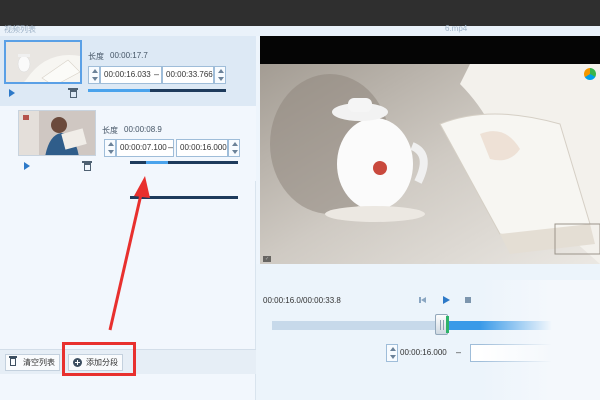 This screenshot has height=400, width=600. Describe the element at coordinates (157, 74) in the screenshot. I see `clip-1-dash: –` at that location.